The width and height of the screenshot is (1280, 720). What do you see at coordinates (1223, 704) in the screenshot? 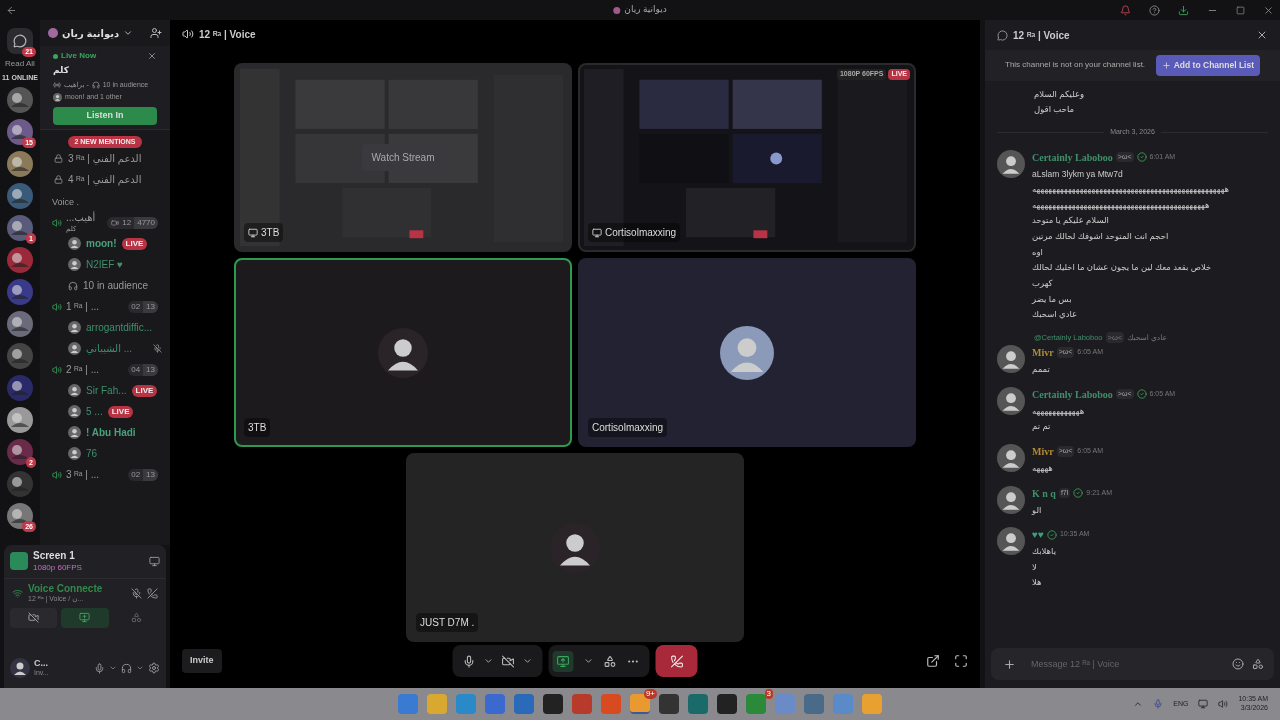
I see `volume-icon` at bounding box center [1223, 704].